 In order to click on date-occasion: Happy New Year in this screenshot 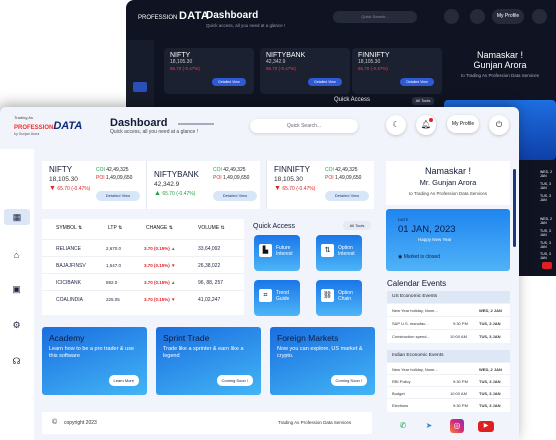, I will do `click(435, 239)`.